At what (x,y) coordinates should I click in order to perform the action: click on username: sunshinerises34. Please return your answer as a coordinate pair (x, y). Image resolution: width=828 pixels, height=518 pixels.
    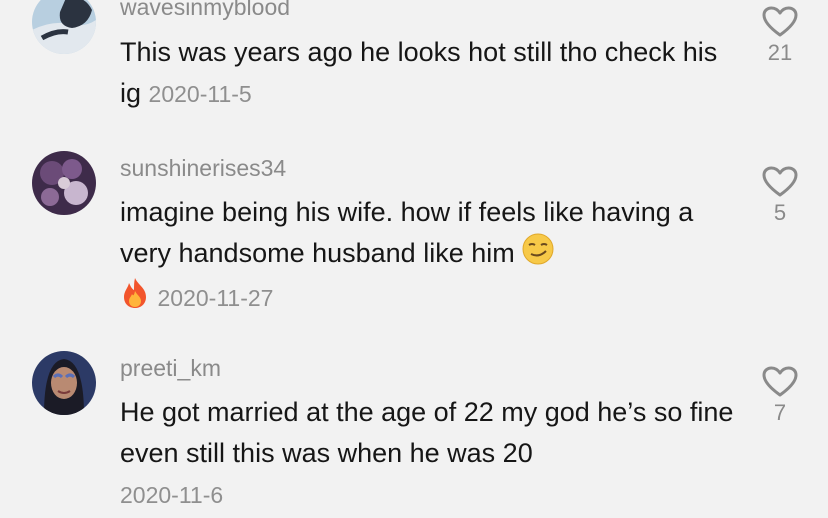
    Looking at the image, I should click on (203, 168).